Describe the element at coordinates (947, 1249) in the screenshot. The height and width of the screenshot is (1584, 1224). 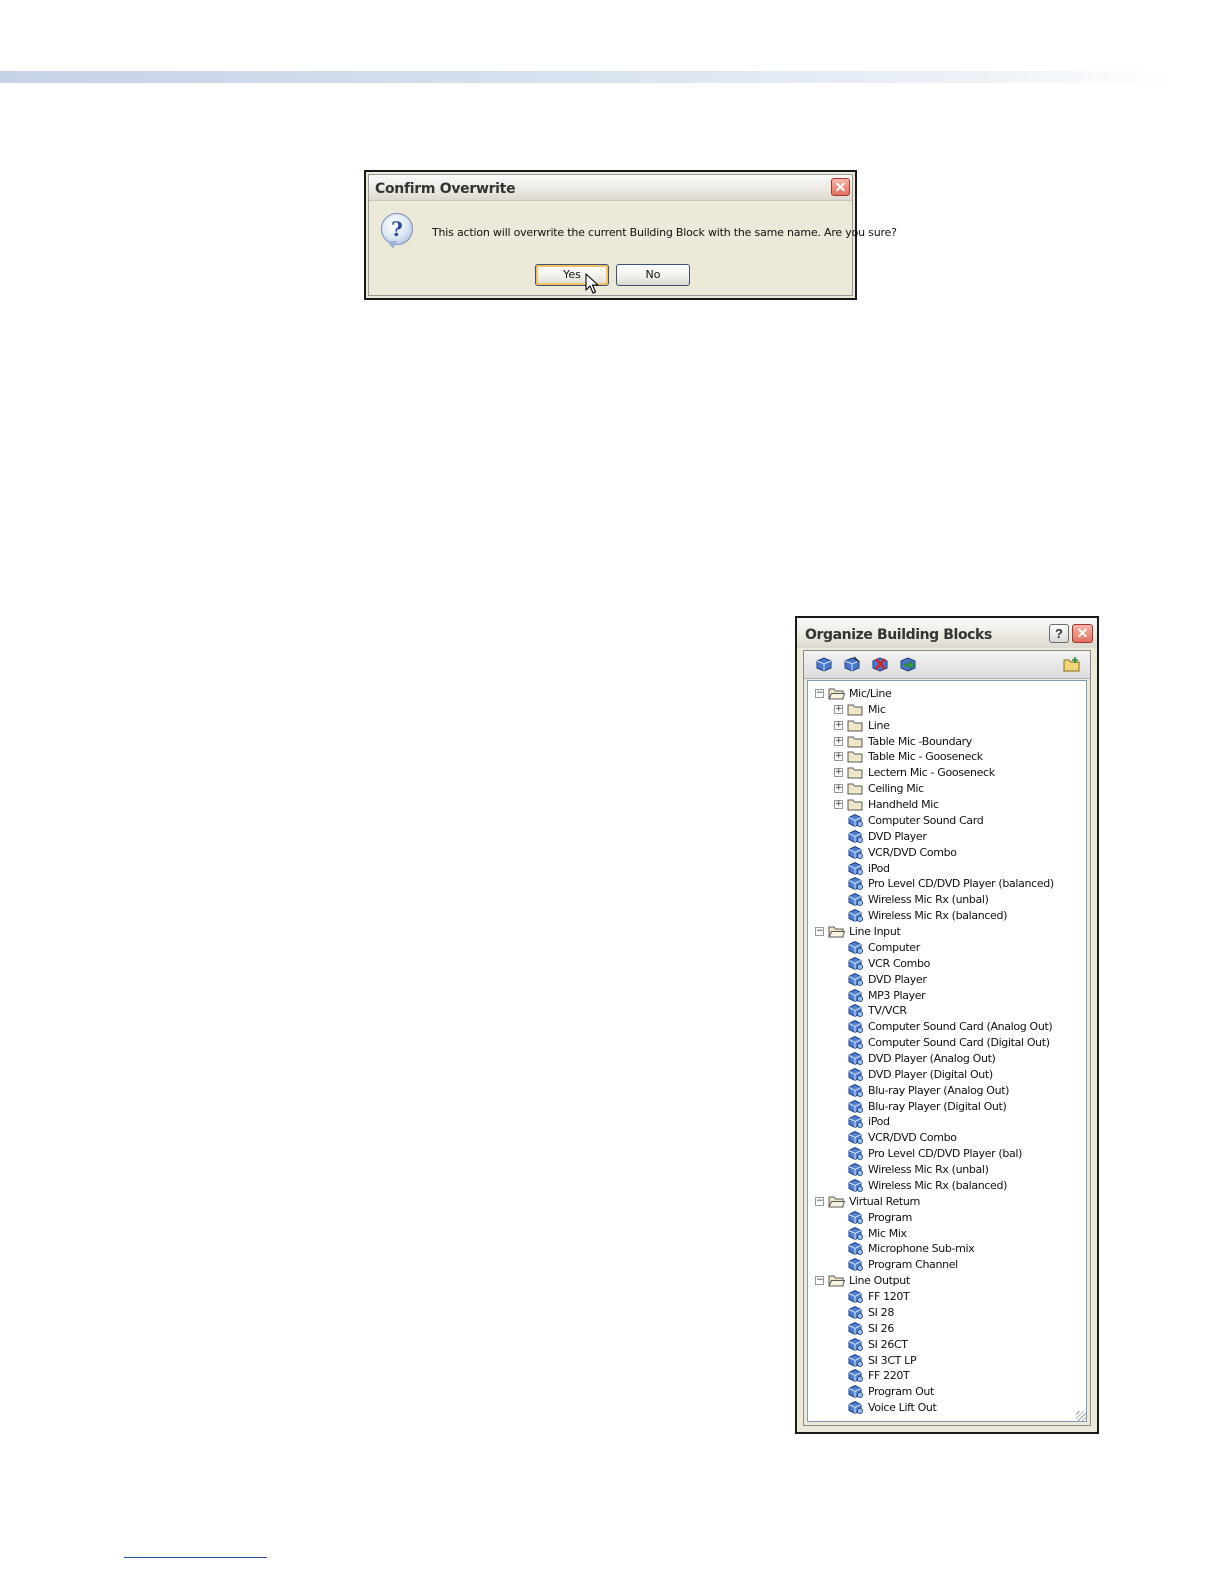
I see `tree-item: Microphone Sub-mix` at that location.